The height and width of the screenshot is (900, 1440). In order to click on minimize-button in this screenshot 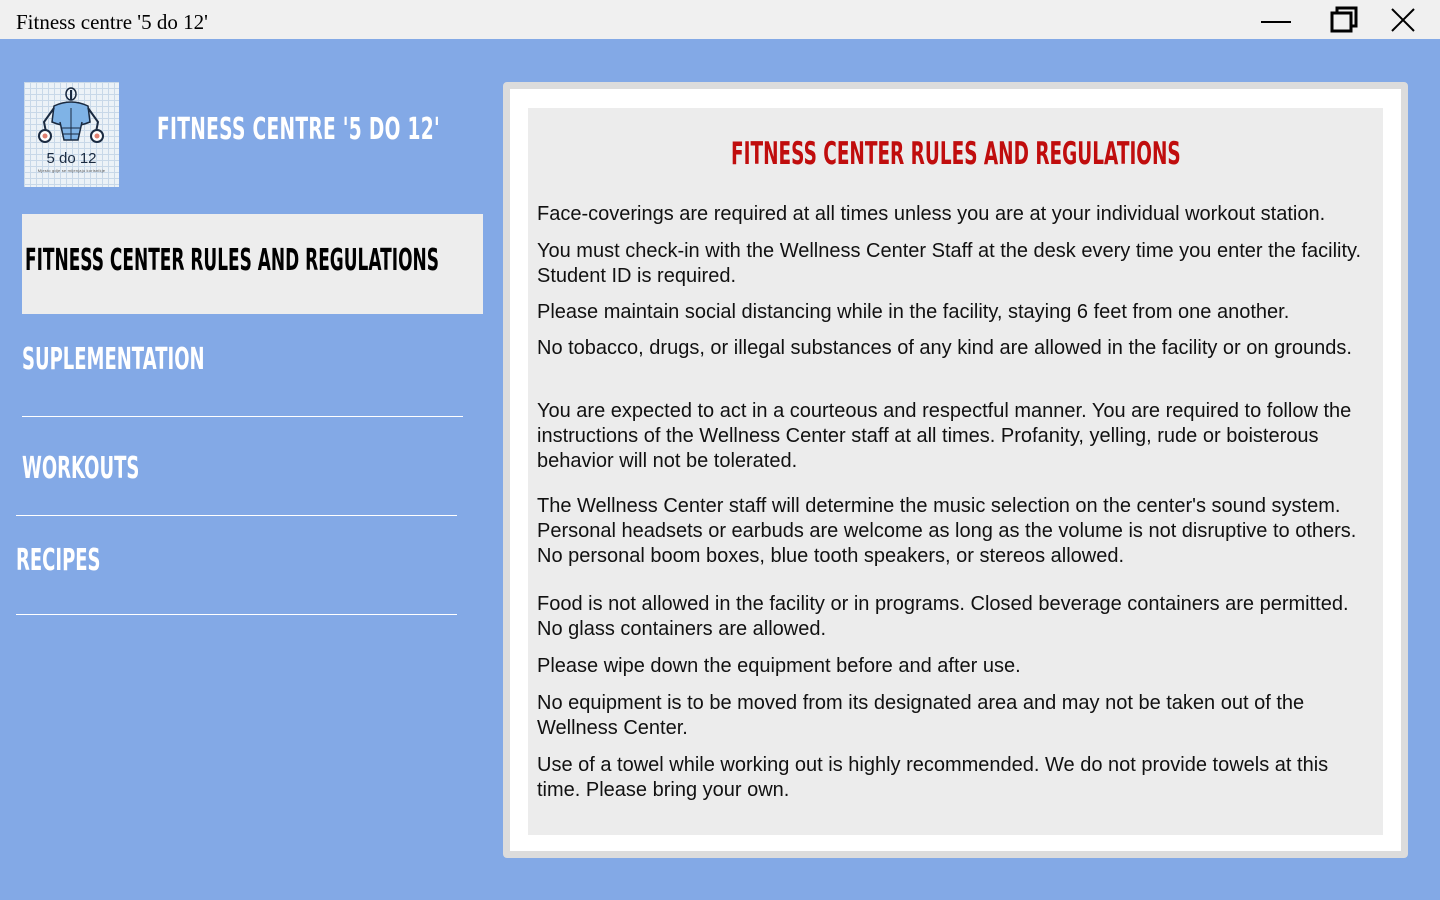, I will do `click(1276, 19)`.